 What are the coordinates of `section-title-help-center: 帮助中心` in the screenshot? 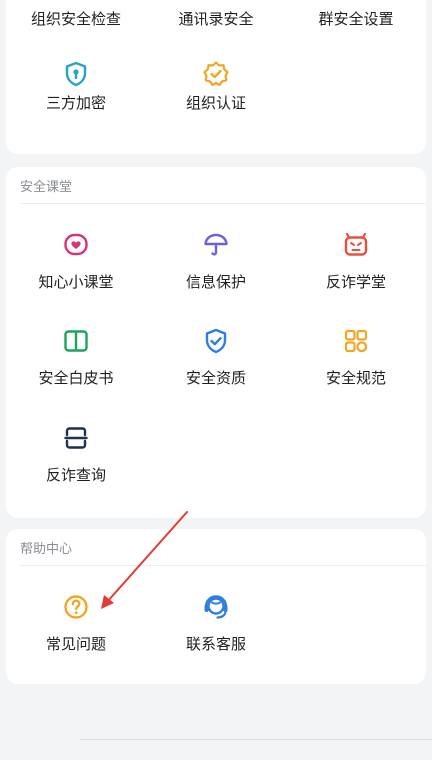 It's located at (46, 549).